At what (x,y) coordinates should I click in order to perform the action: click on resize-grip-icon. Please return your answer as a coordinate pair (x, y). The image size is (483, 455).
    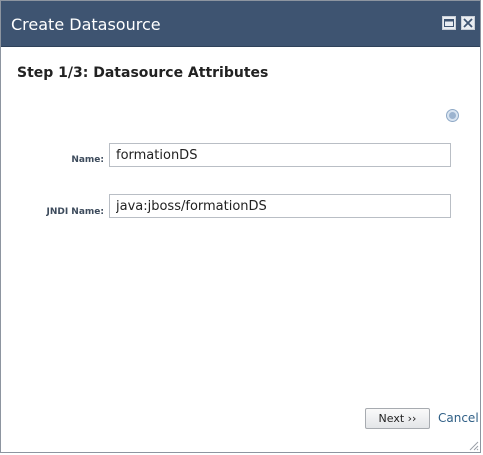
    Looking at the image, I should click on (473, 445).